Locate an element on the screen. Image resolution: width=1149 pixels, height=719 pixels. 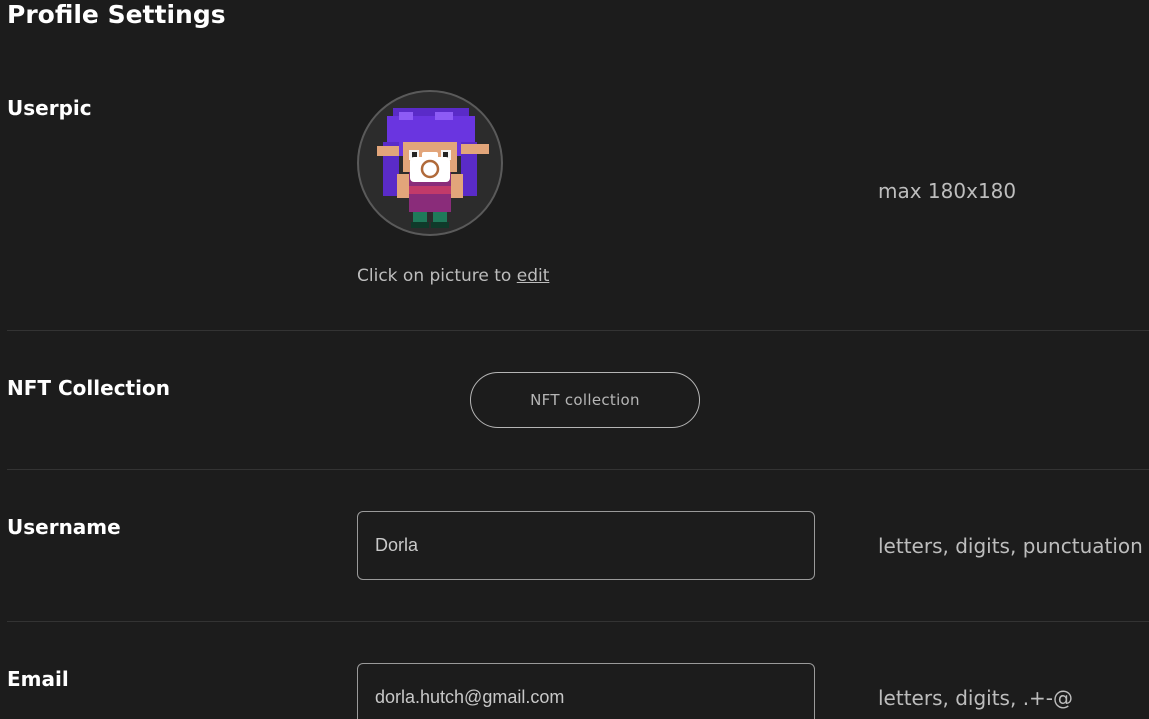
userpic-label: Userpic is located at coordinates (49, 108).